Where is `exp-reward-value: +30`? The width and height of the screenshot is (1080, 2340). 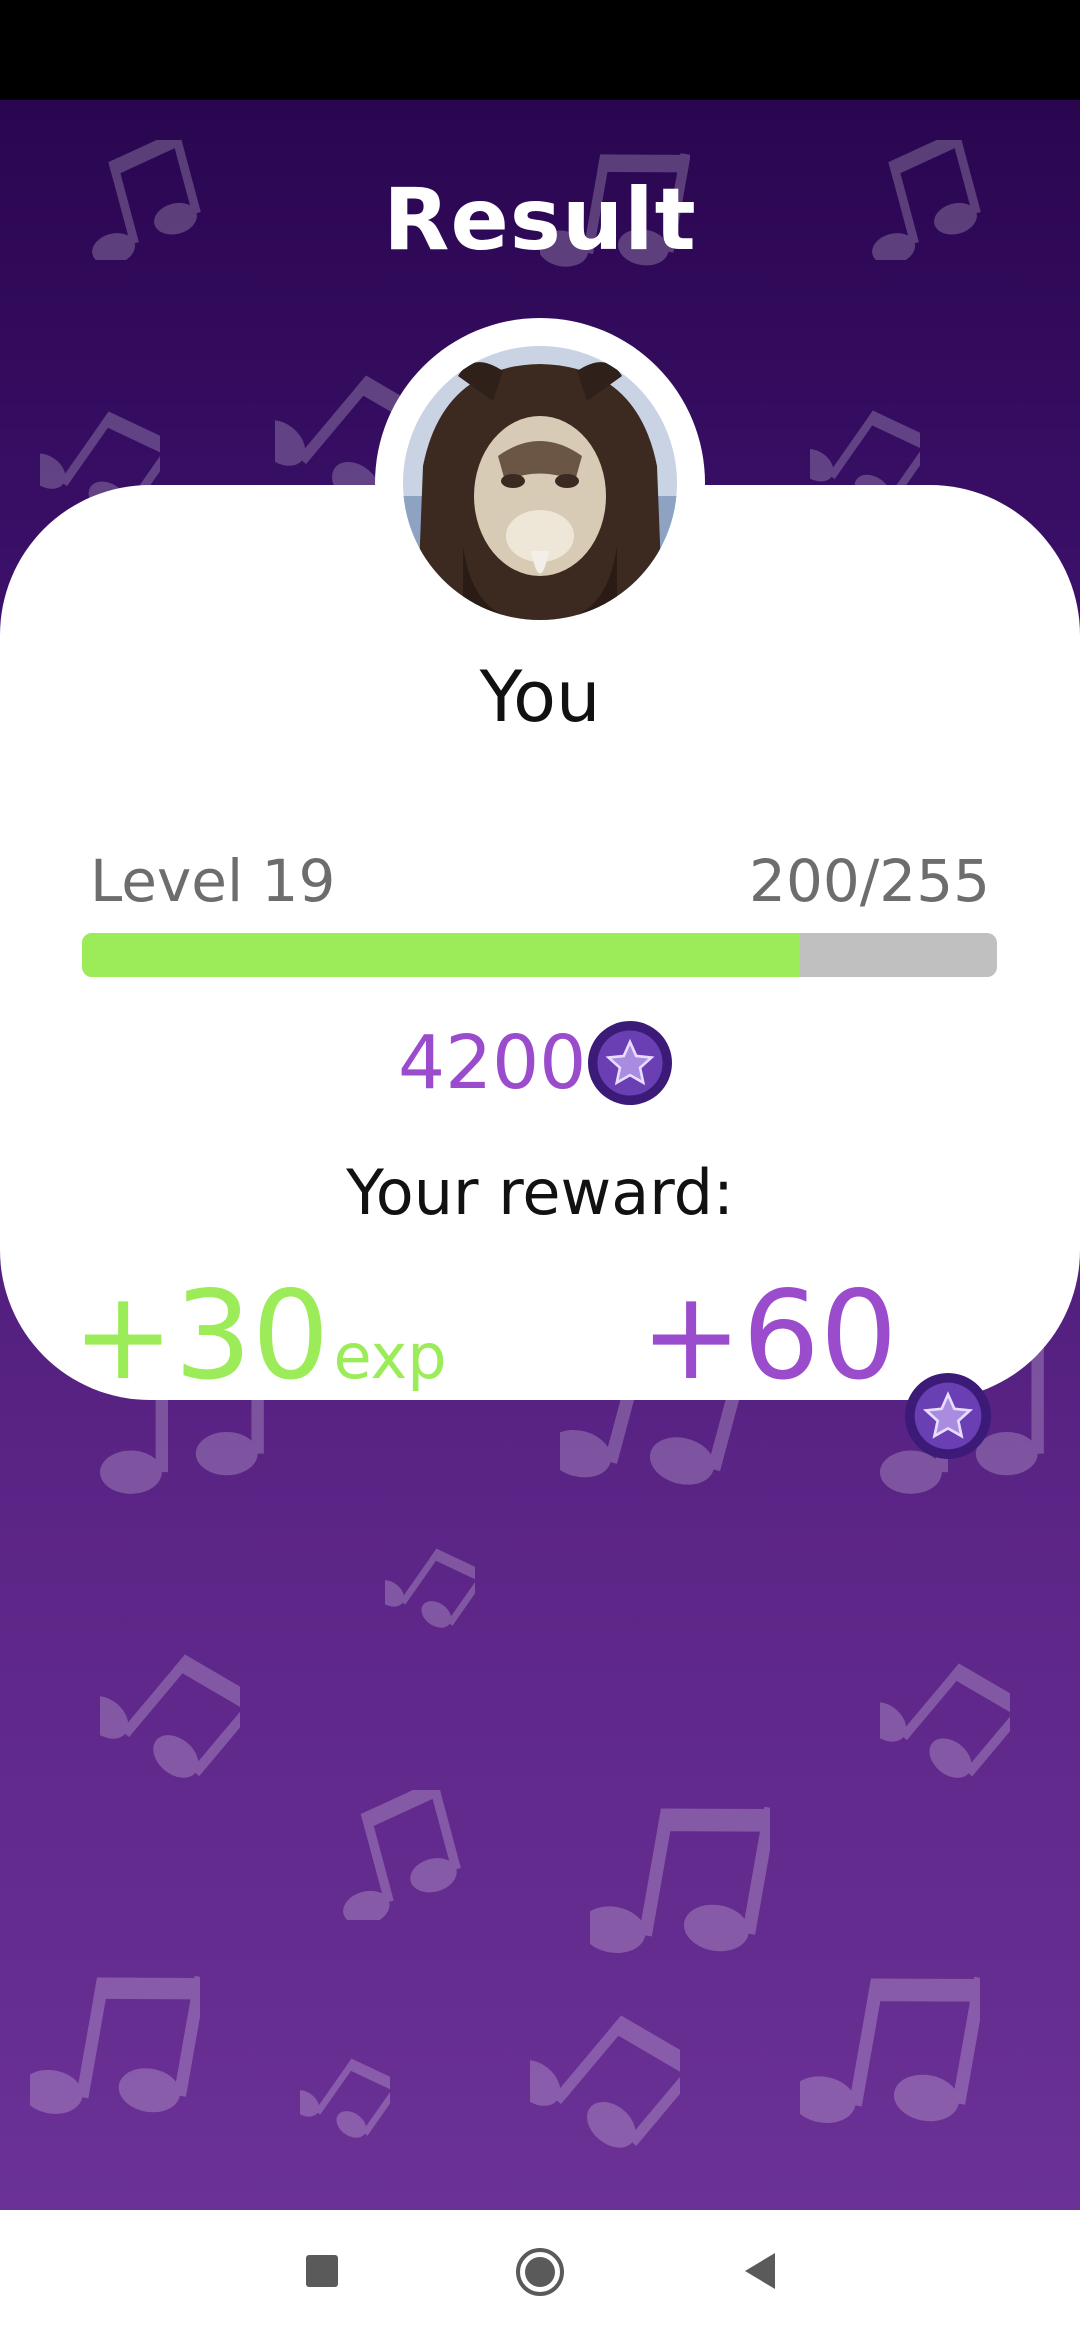
exp-reward-value: +30 is located at coordinates (201, 1336).